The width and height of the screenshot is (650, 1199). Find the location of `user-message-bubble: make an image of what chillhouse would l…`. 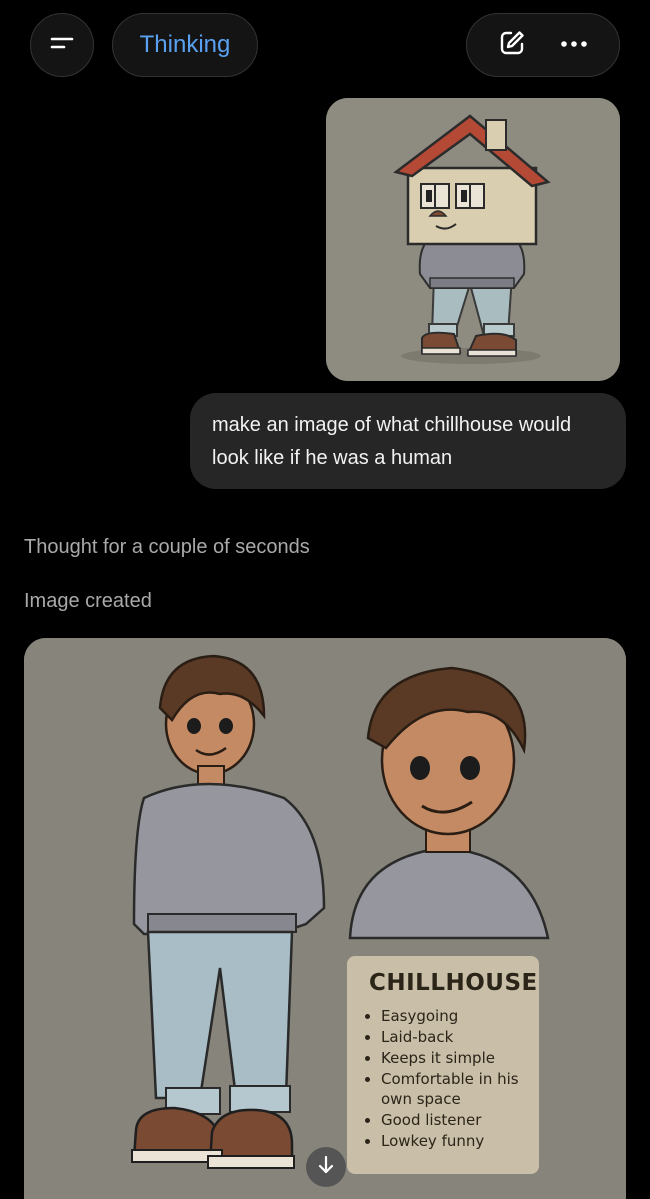

user-message-bubble: make an image of what chillhouse would l… is located at coordinates (408, 441).